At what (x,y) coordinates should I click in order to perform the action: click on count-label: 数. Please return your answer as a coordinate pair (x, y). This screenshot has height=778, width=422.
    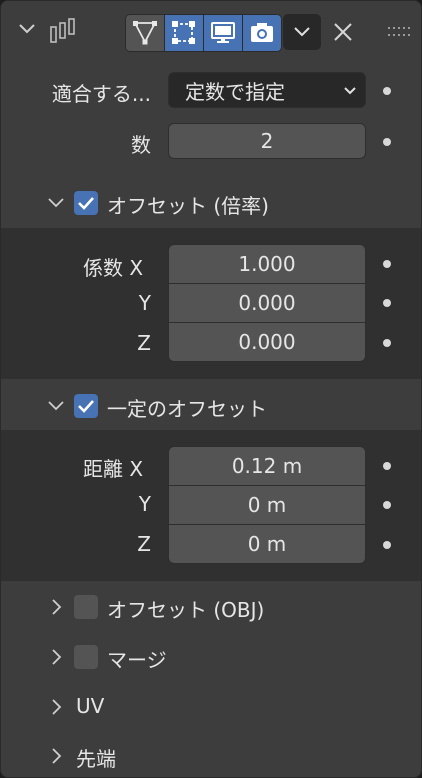
    Looking at the image, I should click on (141, 145).